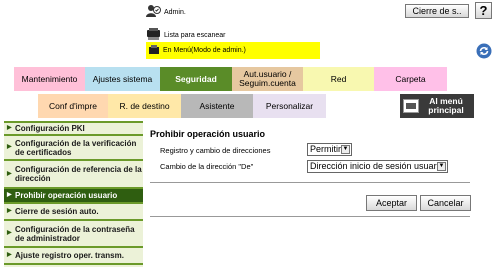 This screenshot has height=275, width=500. Describe the element at coordinates (445, 203) in the screenshot. I see `cancel-button: Cancelar` at that location.